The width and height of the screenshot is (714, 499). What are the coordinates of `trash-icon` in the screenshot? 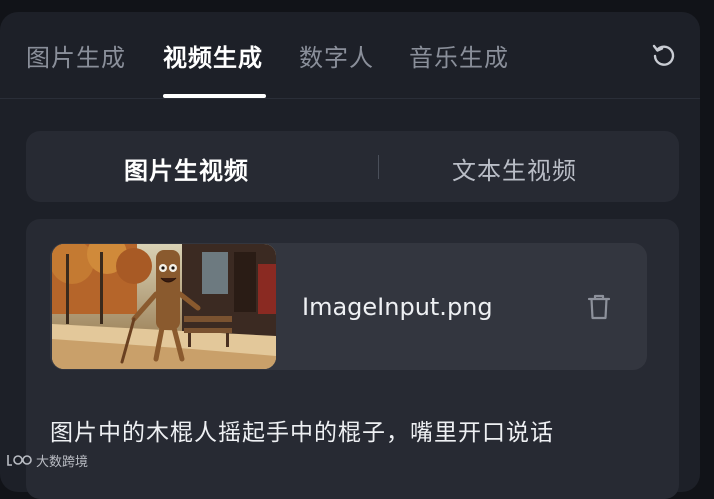 It's located at (599, 307).